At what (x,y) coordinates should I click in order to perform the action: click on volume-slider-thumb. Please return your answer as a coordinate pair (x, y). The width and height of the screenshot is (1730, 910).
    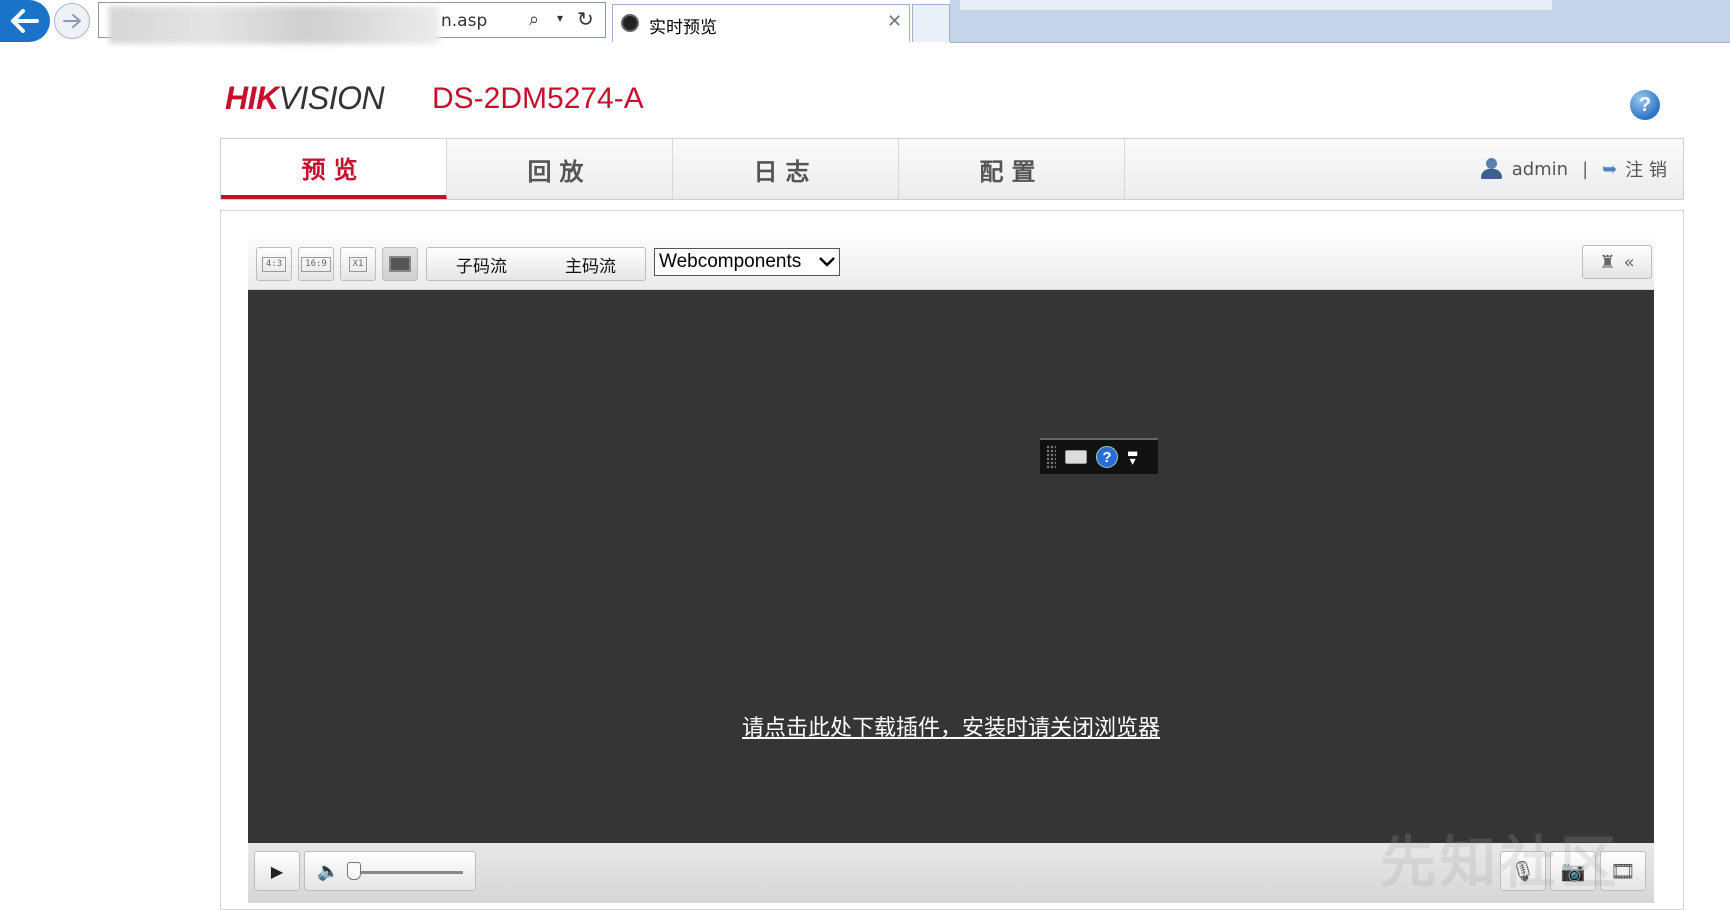
    Looking at the image, I should click on (354, 871).